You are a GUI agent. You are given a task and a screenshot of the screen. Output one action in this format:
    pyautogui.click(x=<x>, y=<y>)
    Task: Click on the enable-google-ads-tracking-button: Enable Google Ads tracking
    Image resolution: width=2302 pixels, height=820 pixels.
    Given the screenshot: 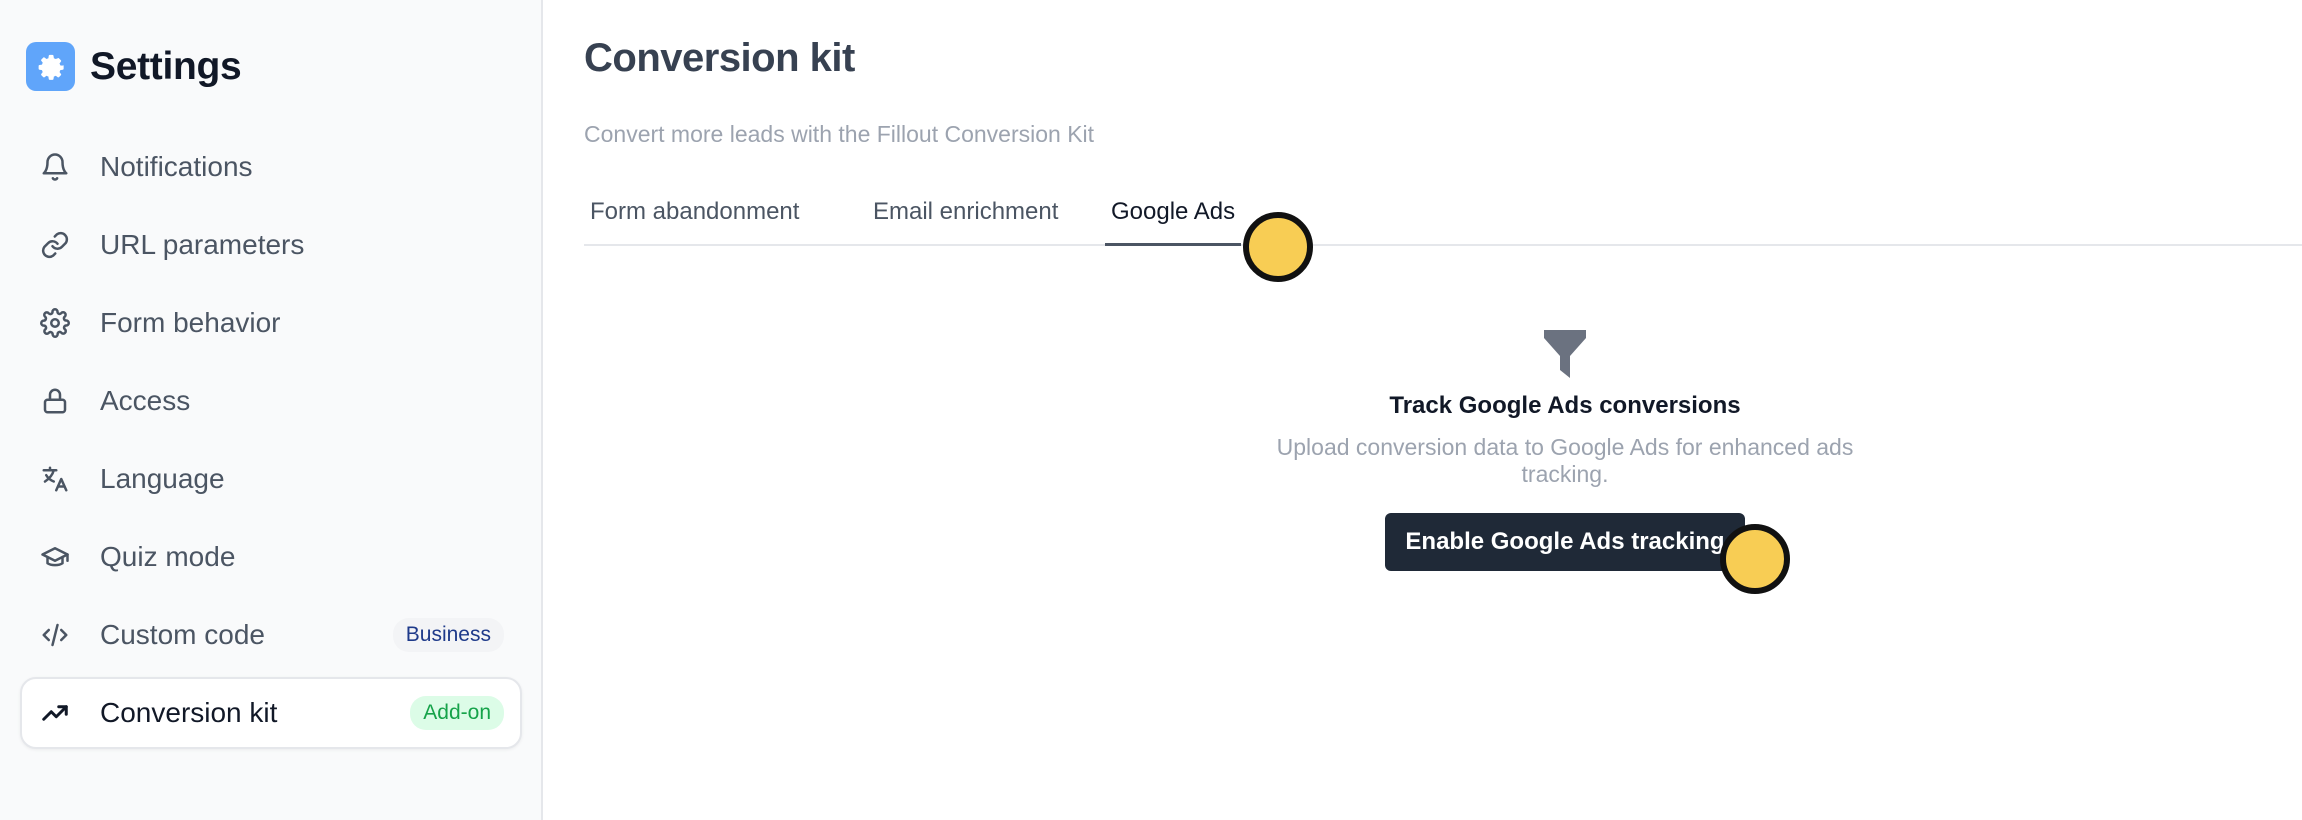 What is the action you would take?
    pyautogui.click(x=1565, y=542)
    